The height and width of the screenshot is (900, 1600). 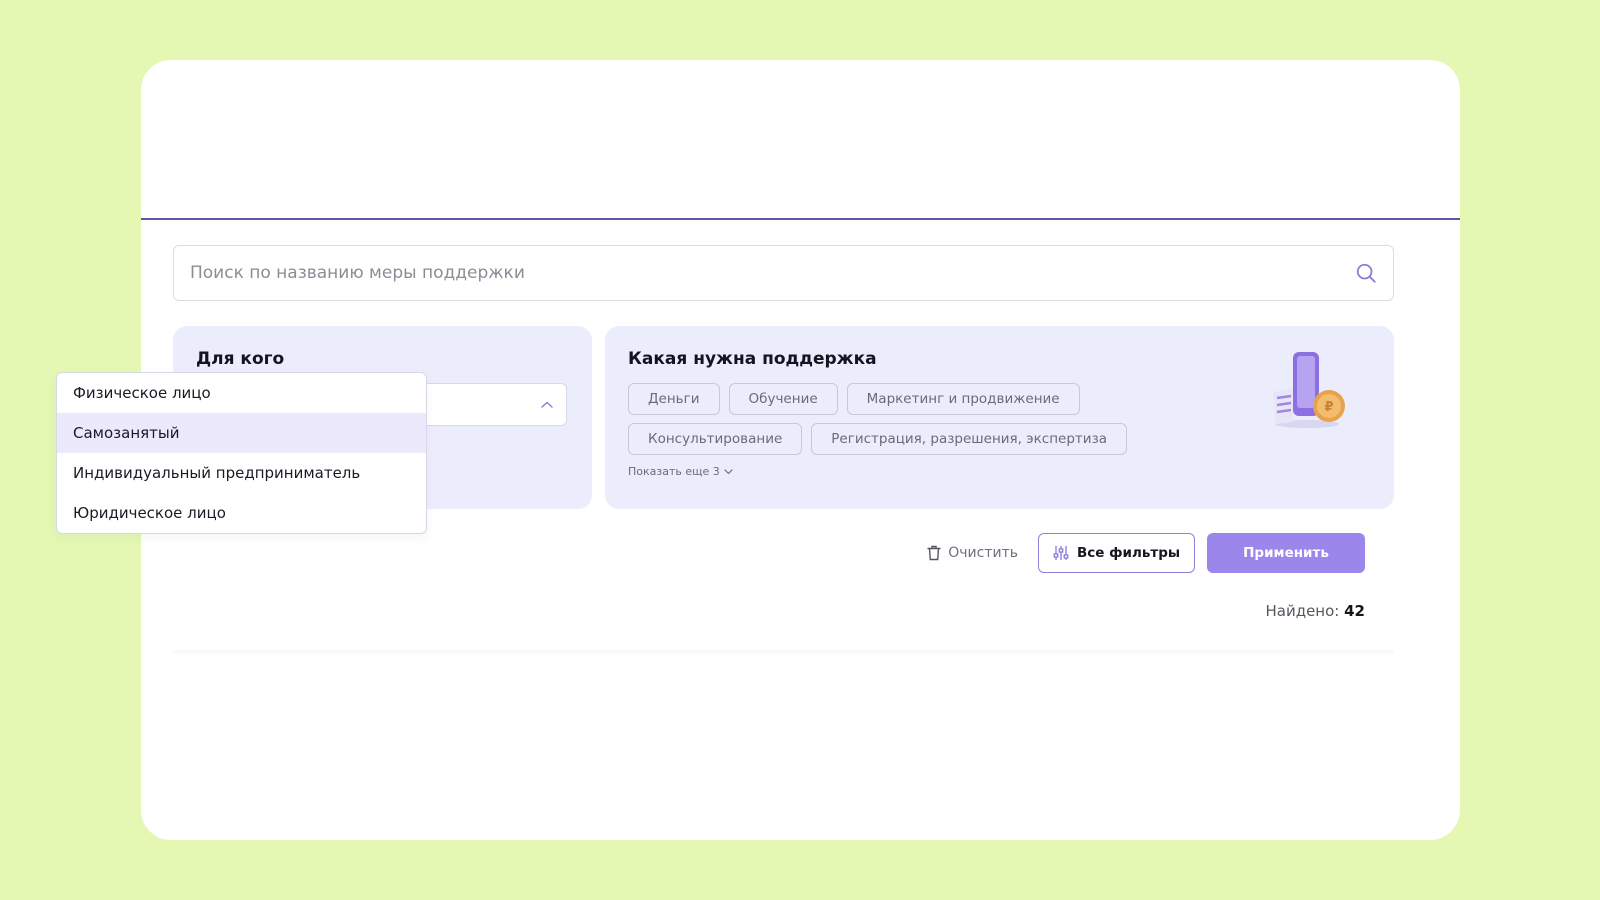 I want to click on clear-button: Очистить, so click(x=972, y=553).